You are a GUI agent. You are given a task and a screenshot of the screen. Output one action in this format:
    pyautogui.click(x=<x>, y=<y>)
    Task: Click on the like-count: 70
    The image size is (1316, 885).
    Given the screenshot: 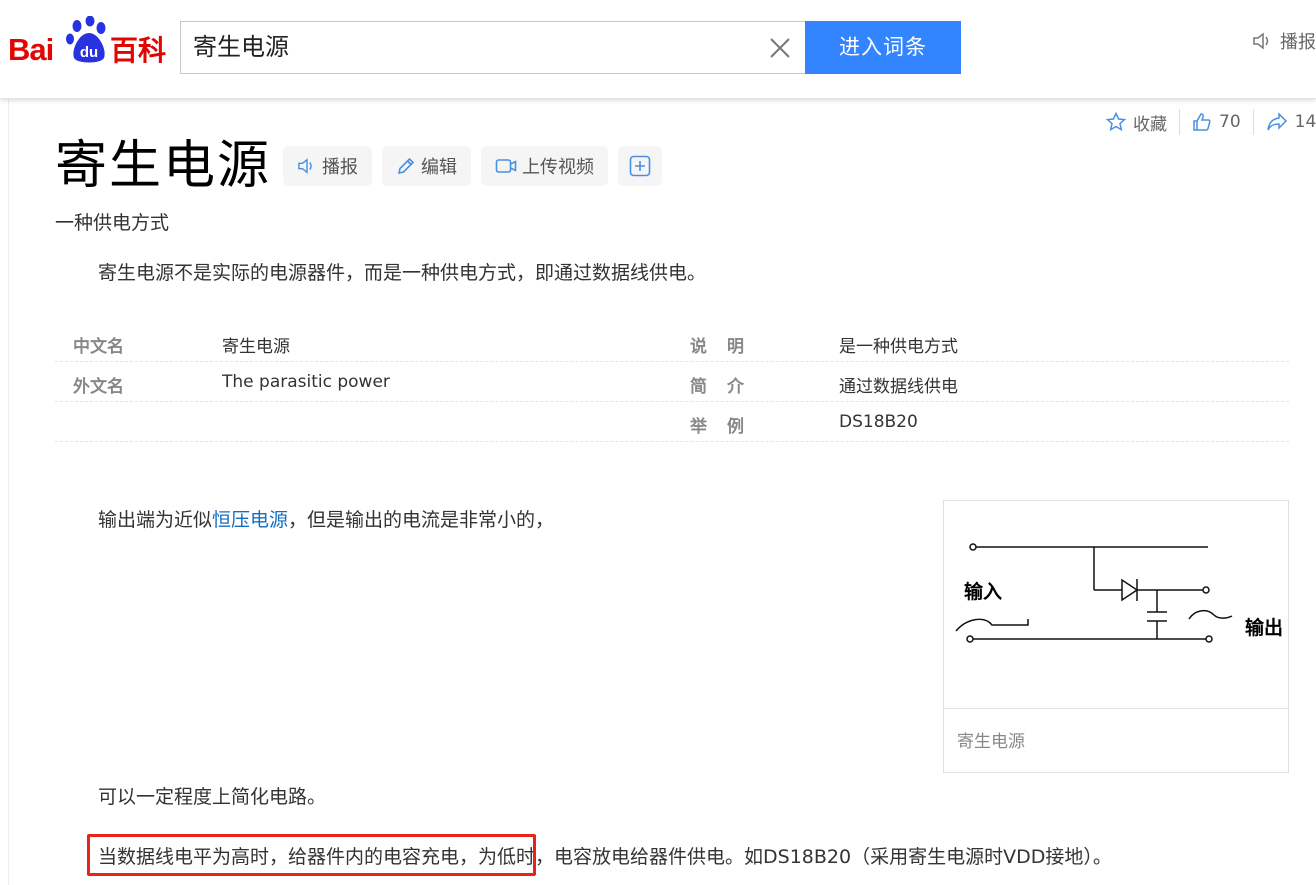 What is the action you would take?
    pyautogui.click(x=1230, y=122)
    